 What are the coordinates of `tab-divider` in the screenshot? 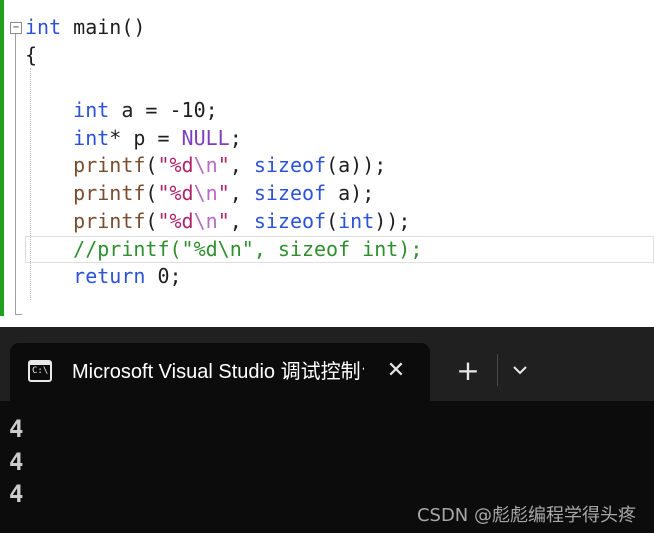 It's located at (497, 370).